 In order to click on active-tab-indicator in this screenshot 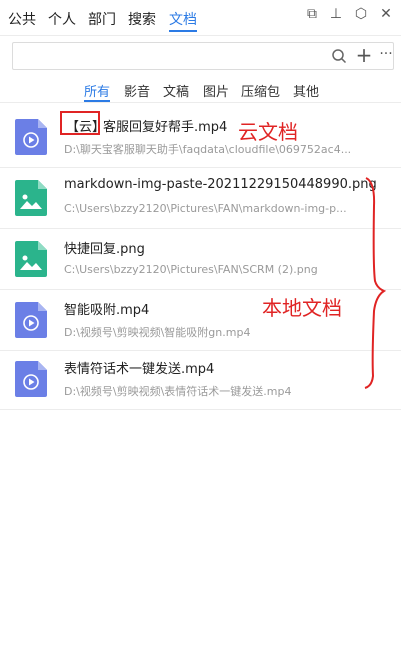, I will do `click(183, 31)`.